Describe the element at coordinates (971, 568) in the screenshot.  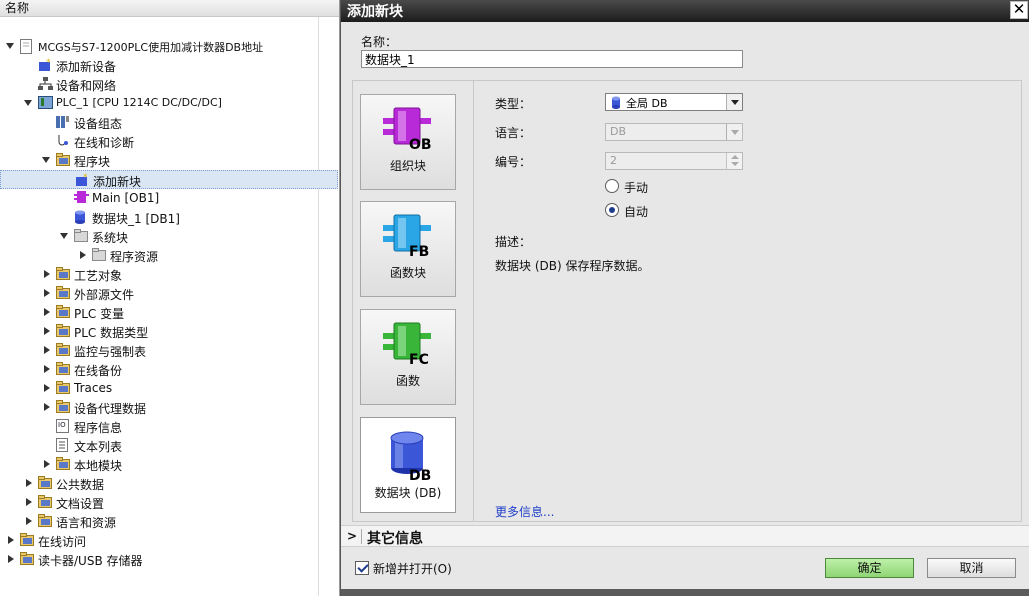
I see `cancel-button: 取消` at that location.